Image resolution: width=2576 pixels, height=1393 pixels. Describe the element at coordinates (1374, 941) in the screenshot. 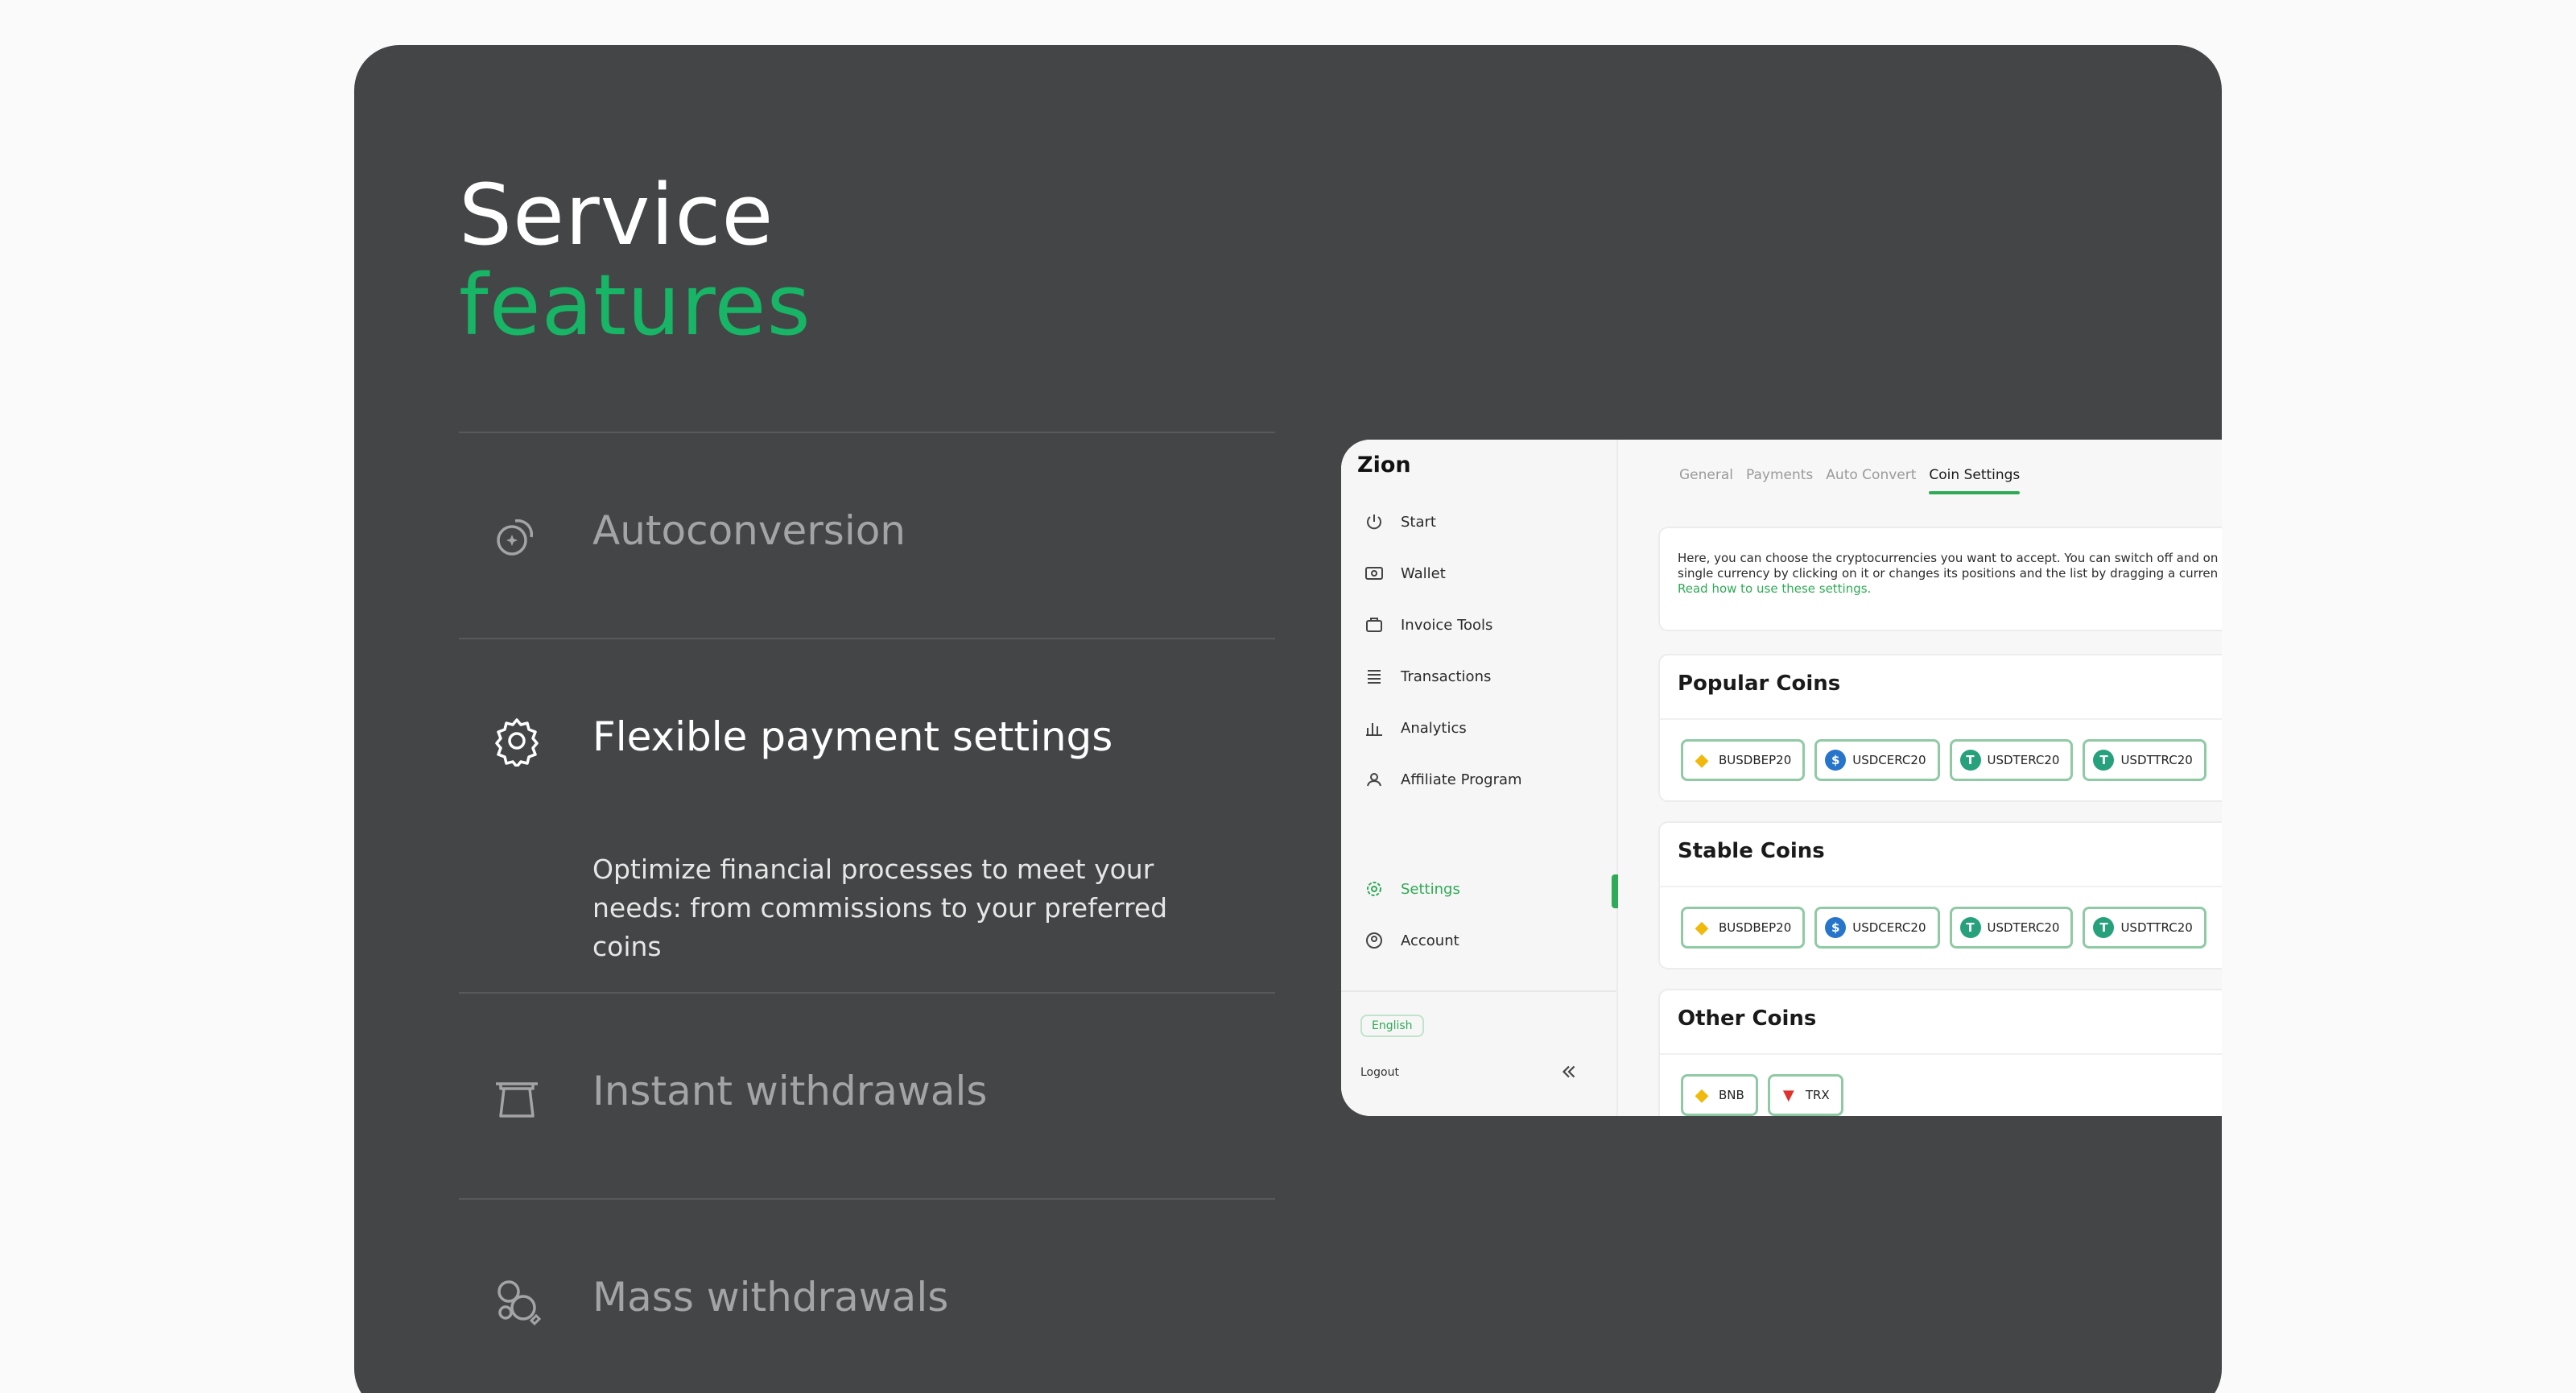

I see `account-icon` at that location.